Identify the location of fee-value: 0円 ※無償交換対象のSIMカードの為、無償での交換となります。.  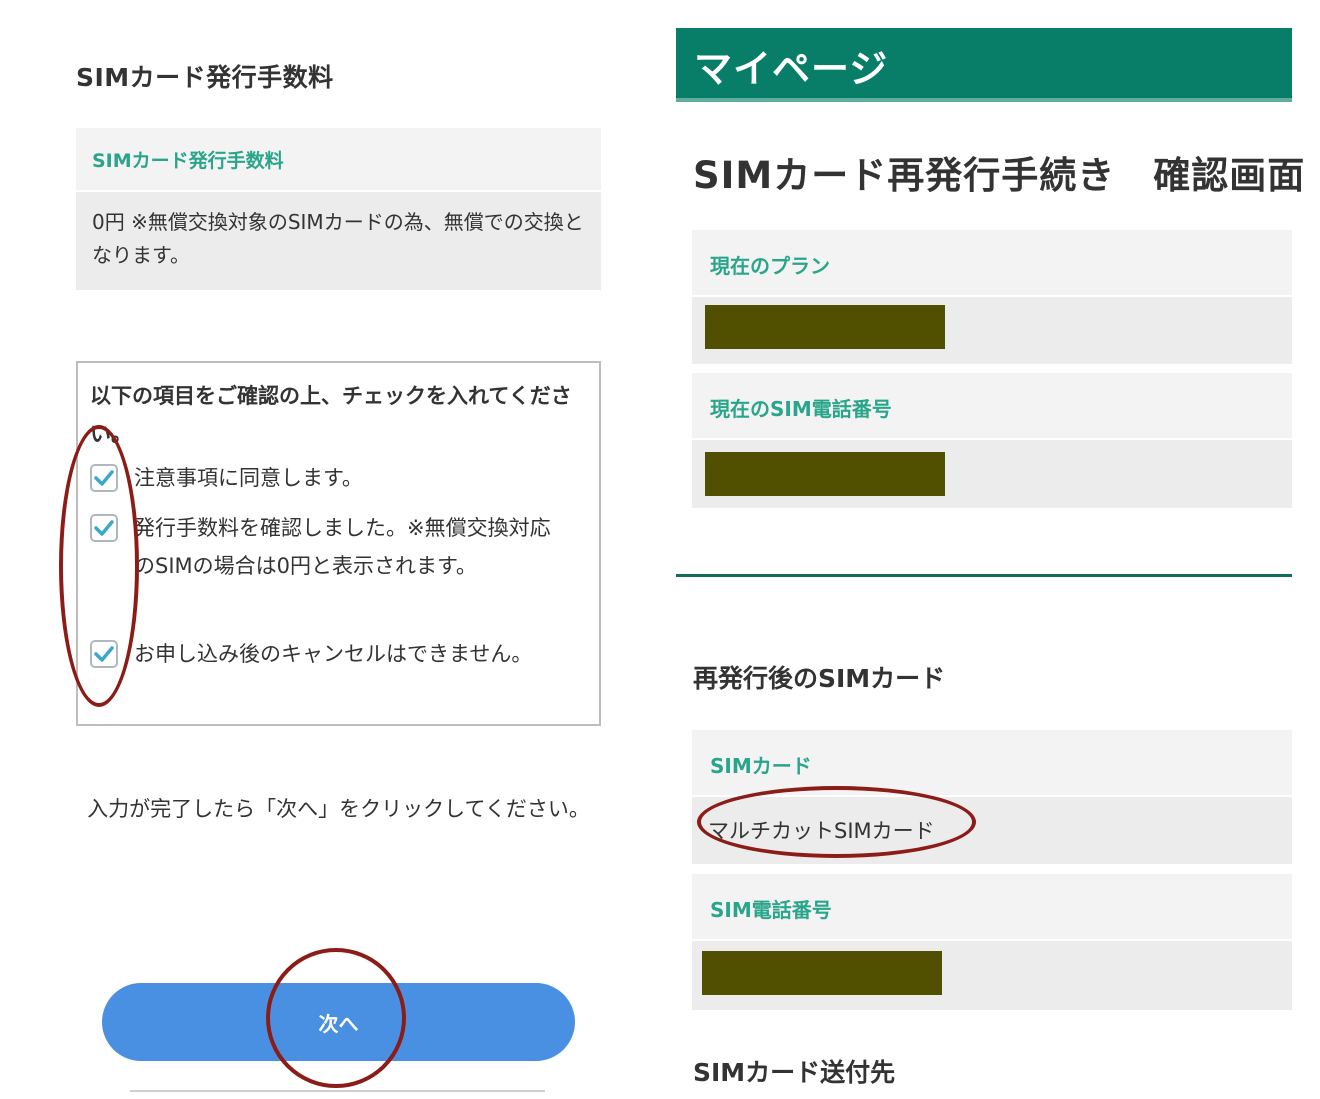
(338, 241).